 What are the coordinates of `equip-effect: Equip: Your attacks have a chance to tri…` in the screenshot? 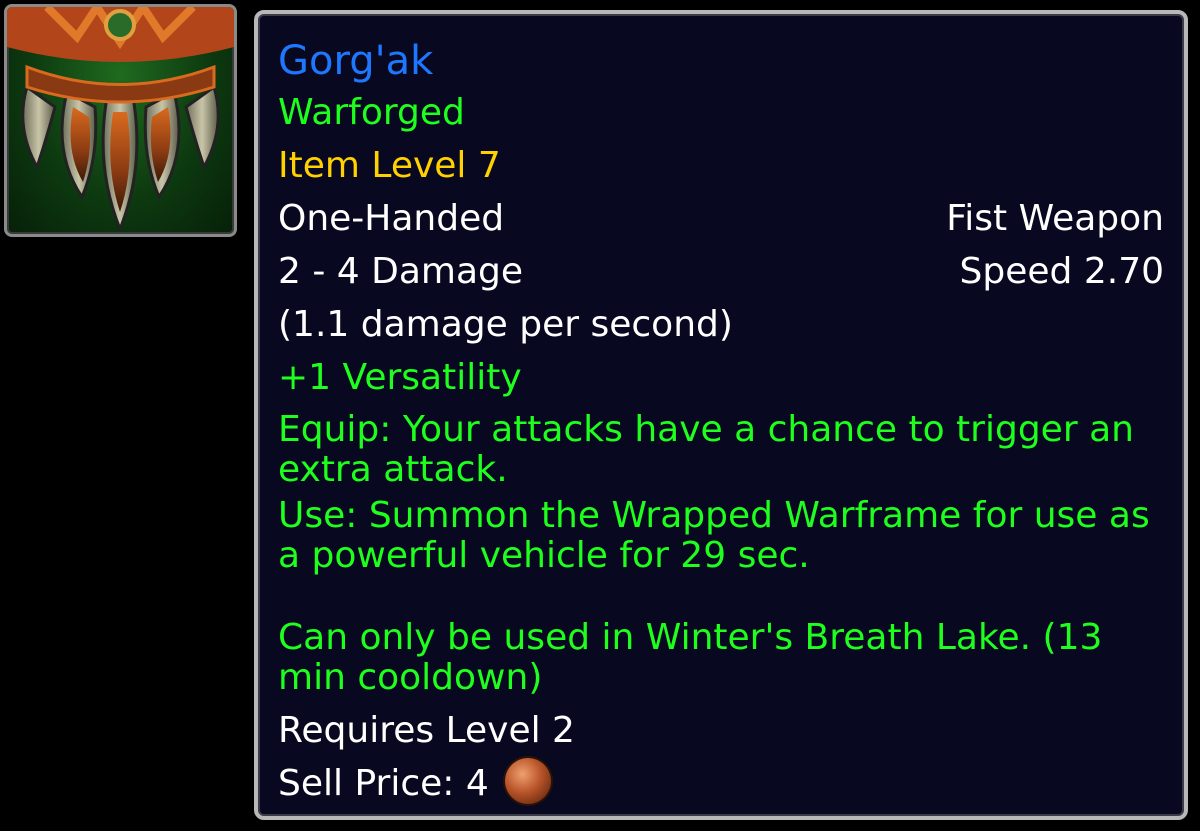 It's located at (706, 449).